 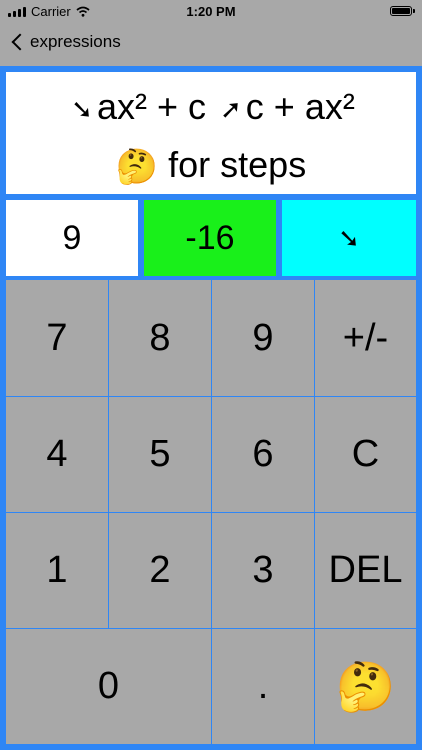 I want to click on key-5: 5, so click(x=160, y=454).